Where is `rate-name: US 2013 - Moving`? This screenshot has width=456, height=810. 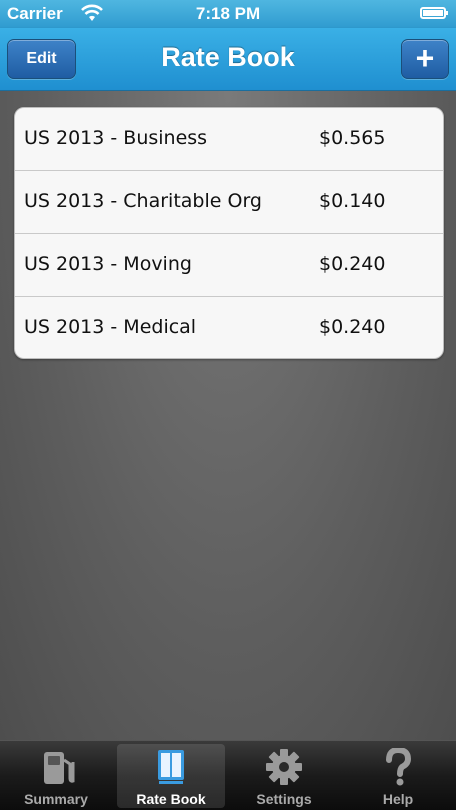 rate-name: US 2013 - Moving is located at coordinates (108, 264).